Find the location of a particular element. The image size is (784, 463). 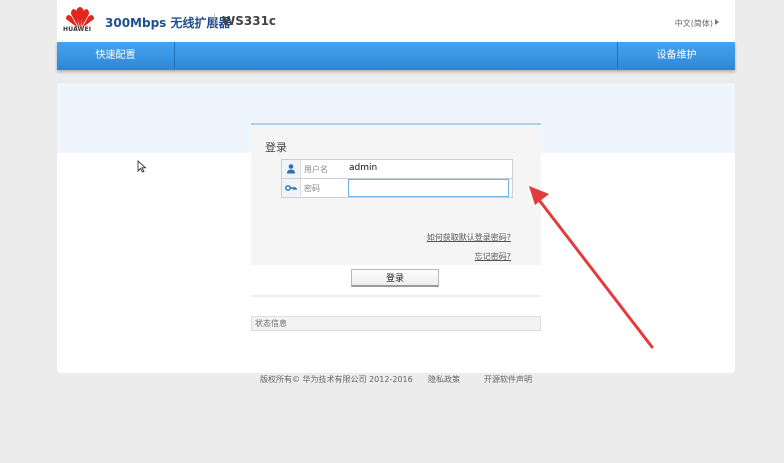

login-title: 登录 is located at coordinates (276, 147).